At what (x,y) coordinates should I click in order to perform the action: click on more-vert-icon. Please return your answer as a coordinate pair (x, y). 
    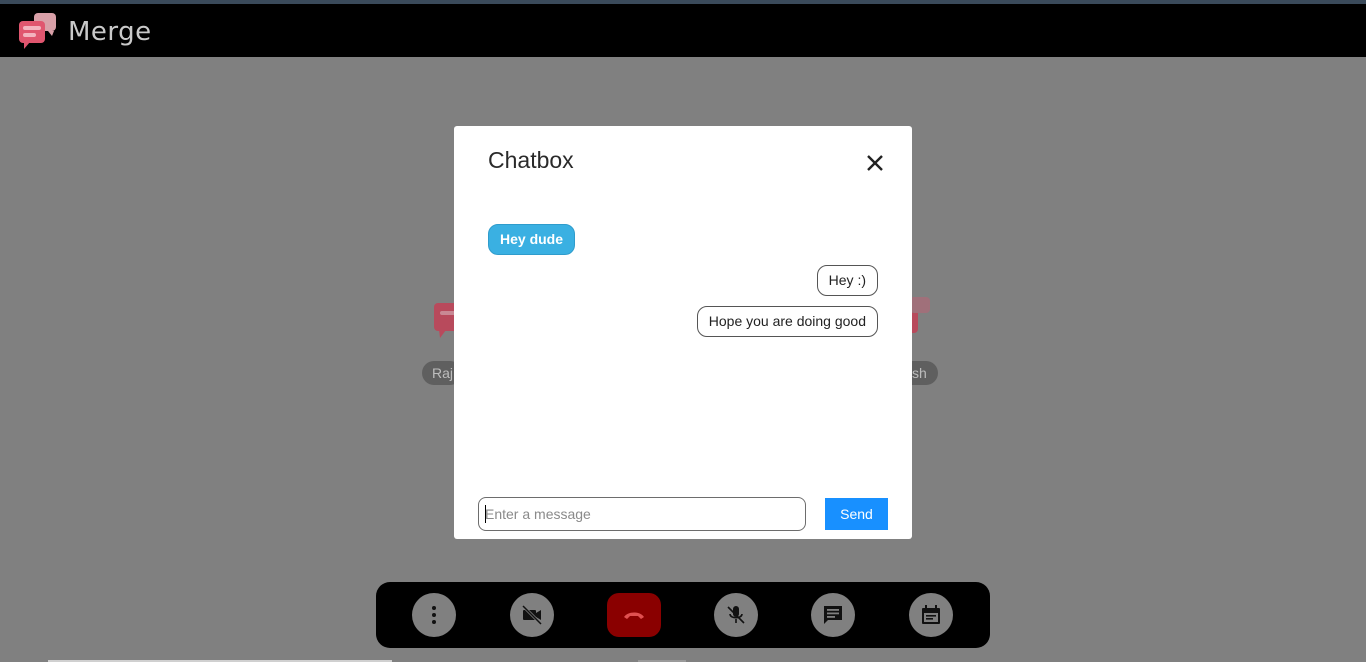
    Looking at the image, I should click on (434, 615).